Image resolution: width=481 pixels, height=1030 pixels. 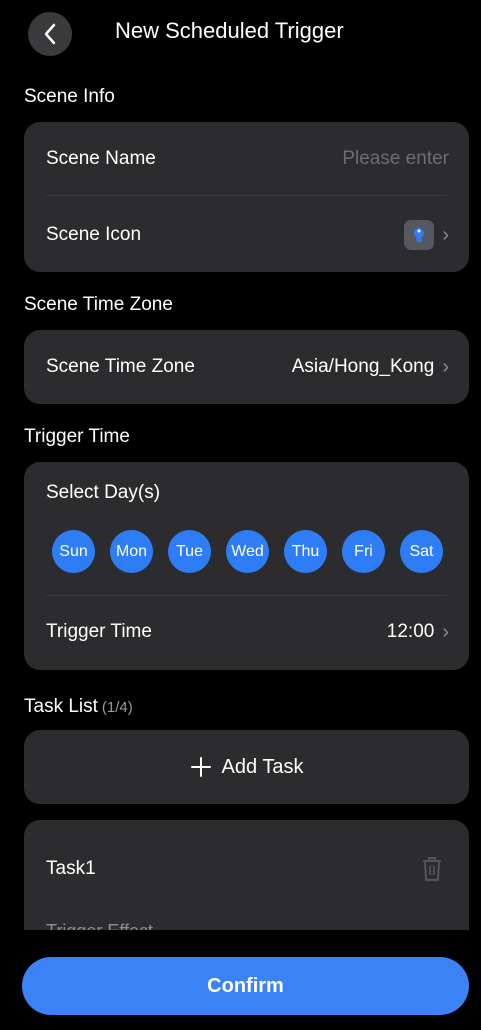 I want to click on confirm-button: Confirm, so click(x=245, y=986).